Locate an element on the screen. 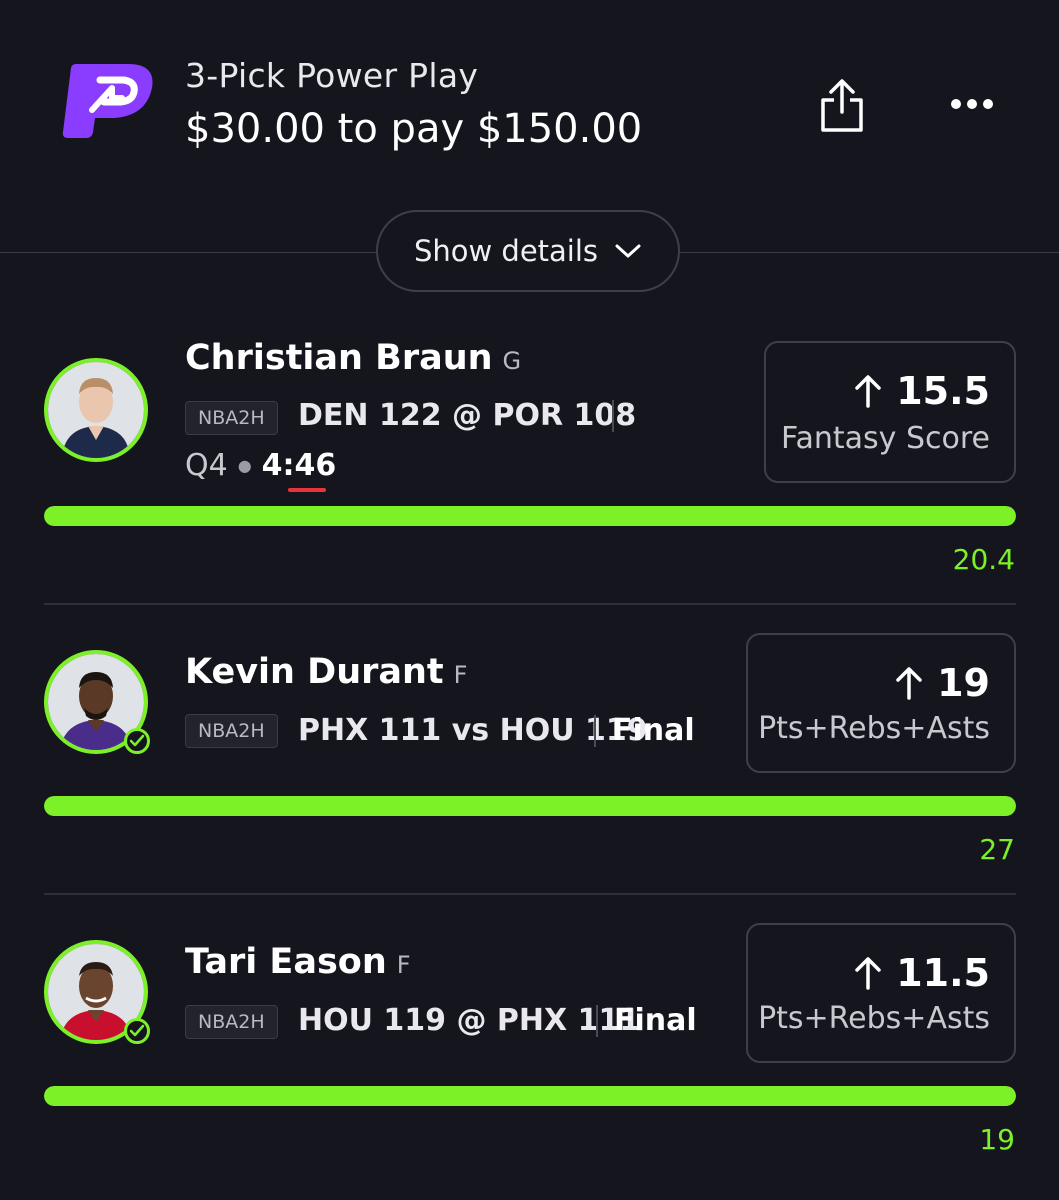 The width and height of the screenshot is (1059, 1200). share-icon is located at coordinates (842, 106).